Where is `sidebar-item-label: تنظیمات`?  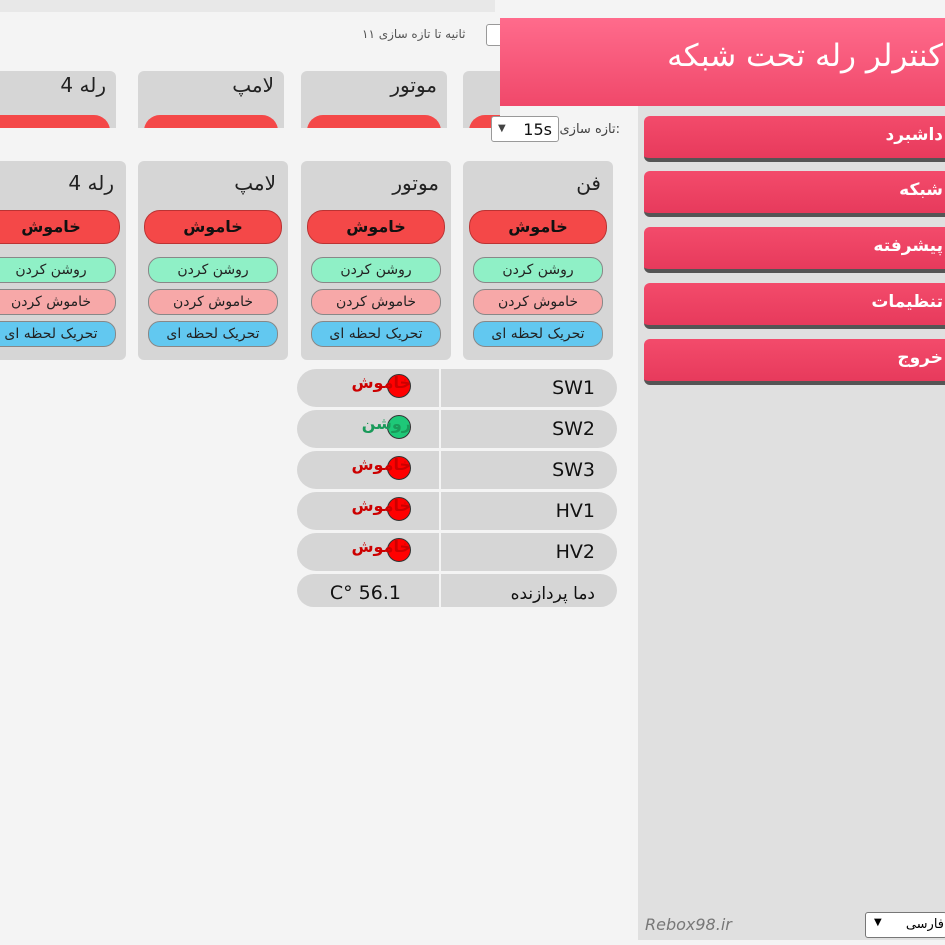 sidebar-item-label: تنظیمات is located at coordinates (907, 302).